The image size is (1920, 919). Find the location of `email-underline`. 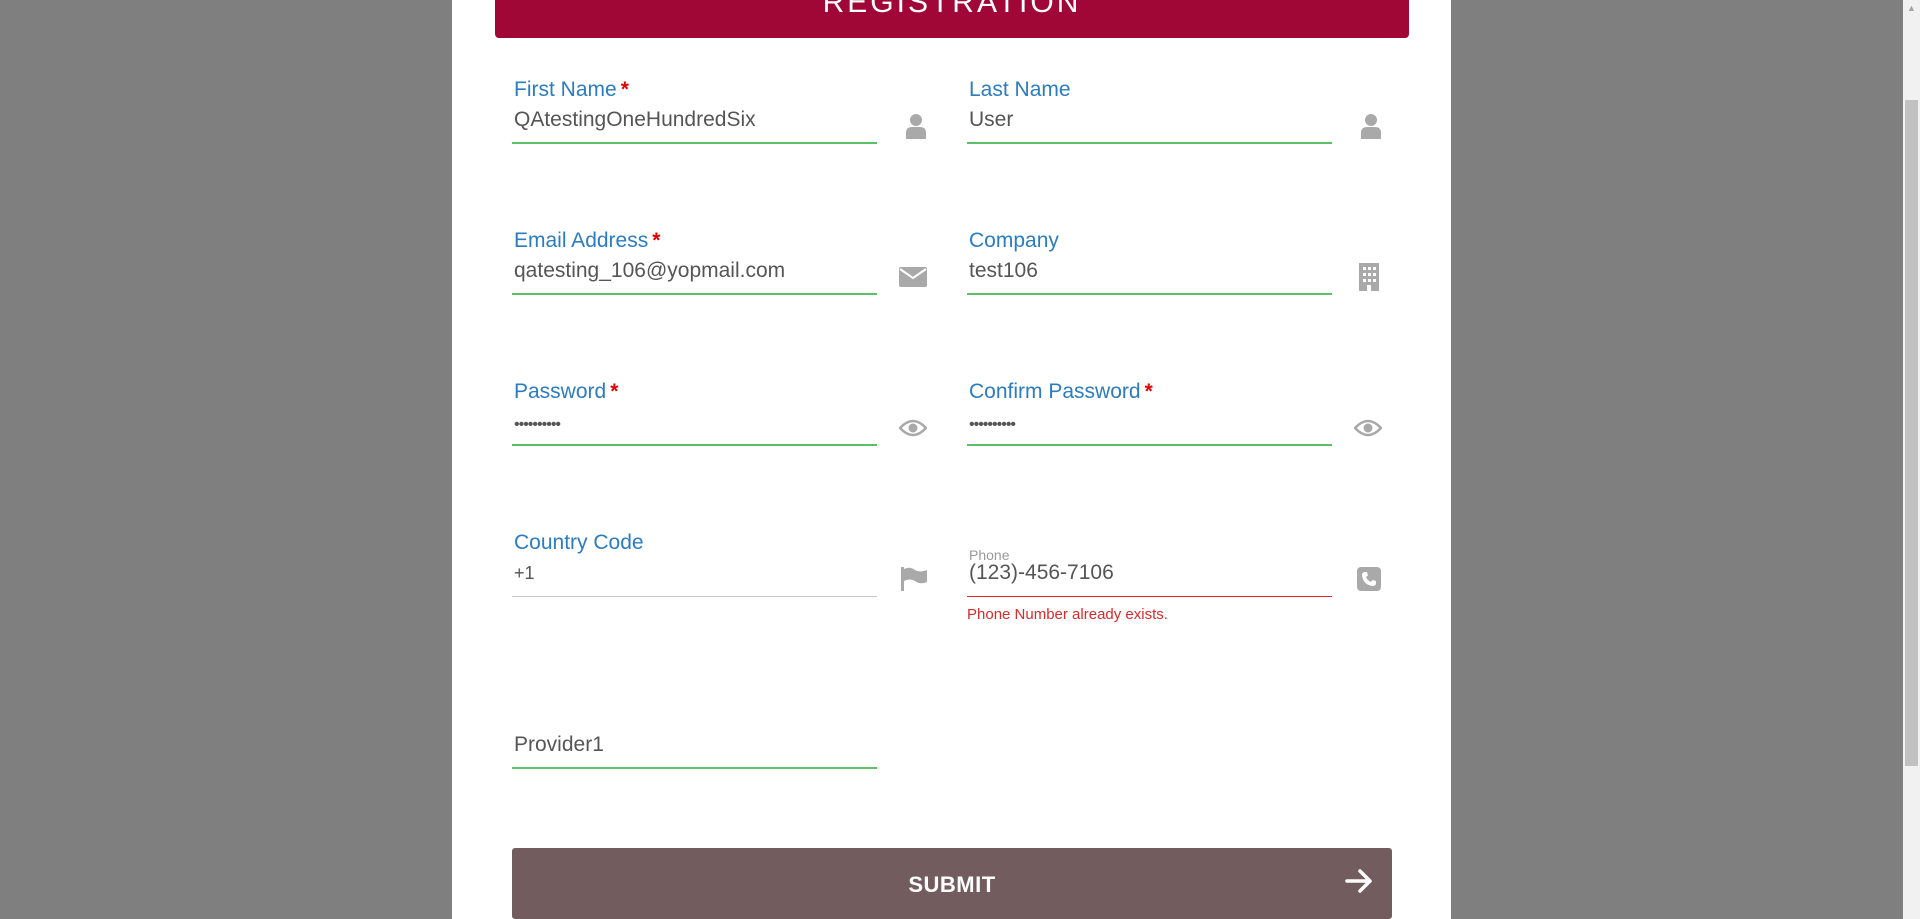

email-underline is located at coordinates (694, 294).